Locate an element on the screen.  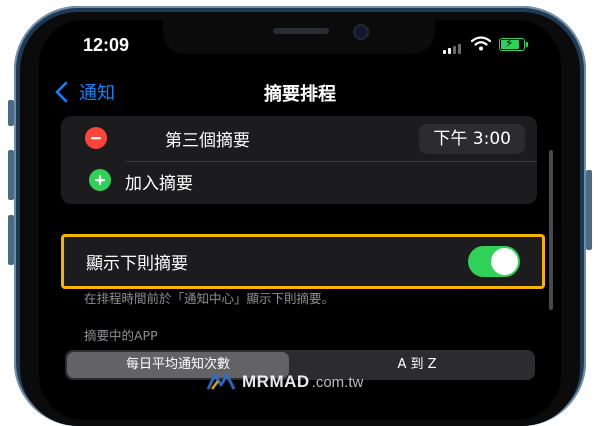
wifi-icon is located at coordinates (481, 43).